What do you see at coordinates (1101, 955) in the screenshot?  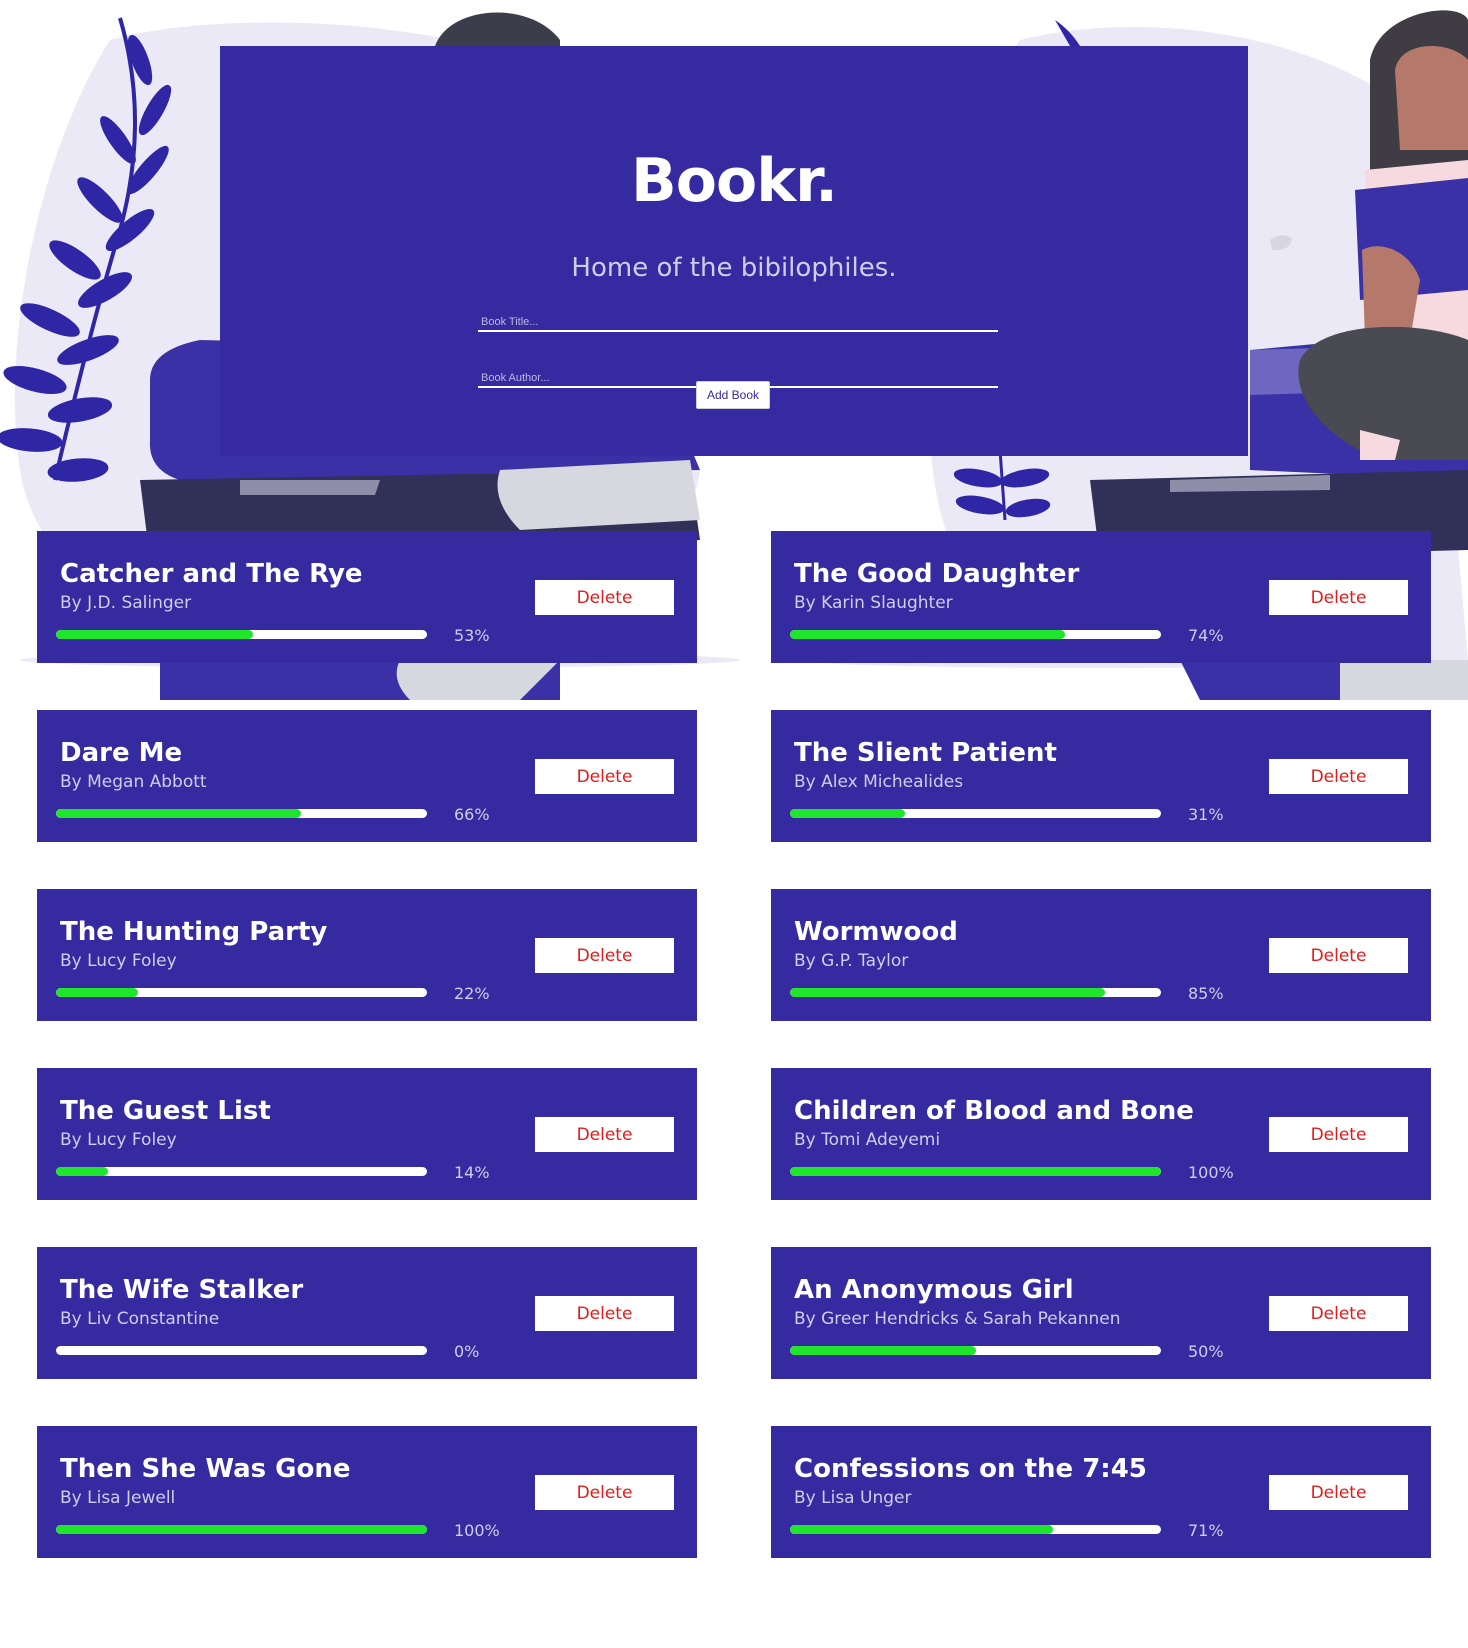 I see `book-card: Wormwood By G.P. Taylor 85% Delete` at bounding box center [1101, 955].